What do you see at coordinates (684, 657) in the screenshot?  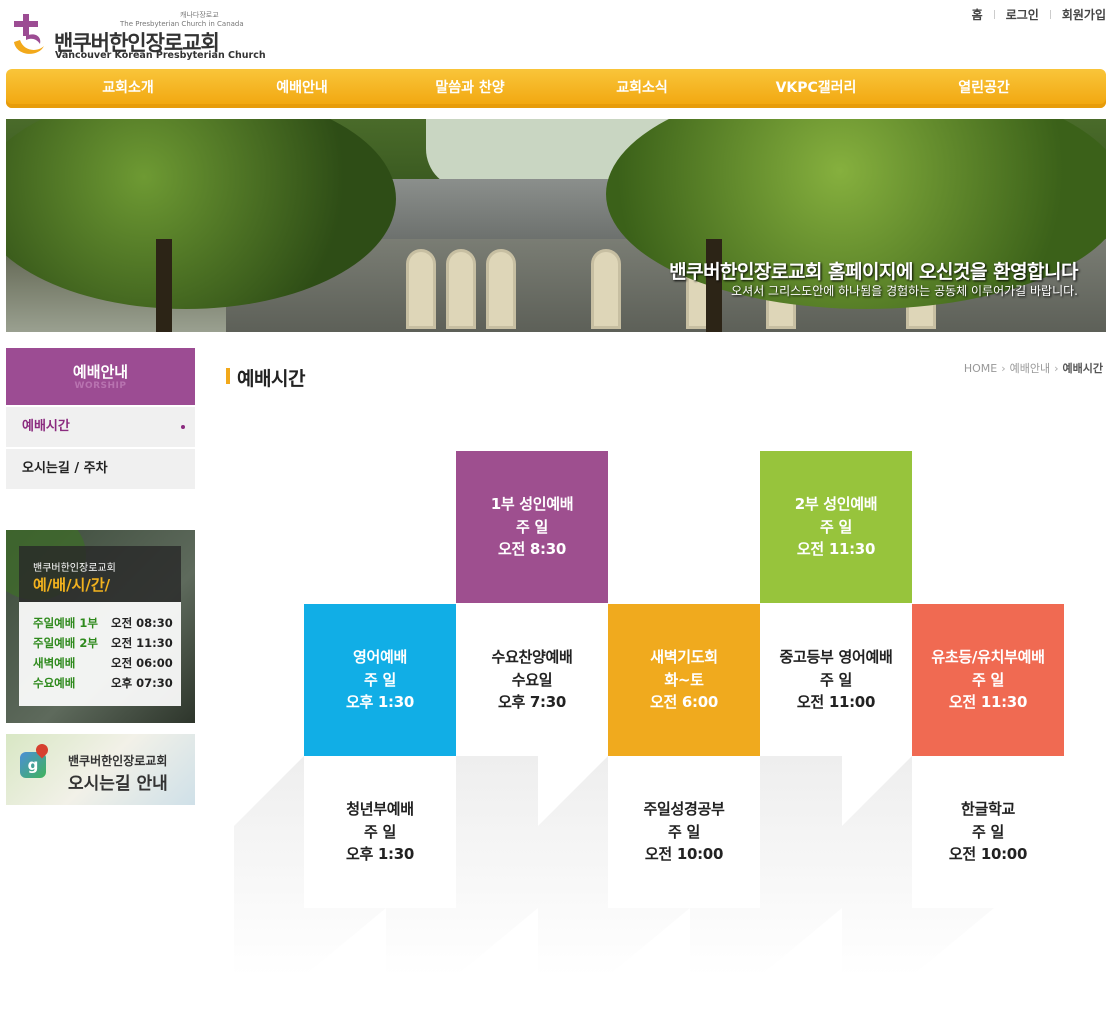 I see `service-name: 새벽기도회` at bounding box center [684, 657].